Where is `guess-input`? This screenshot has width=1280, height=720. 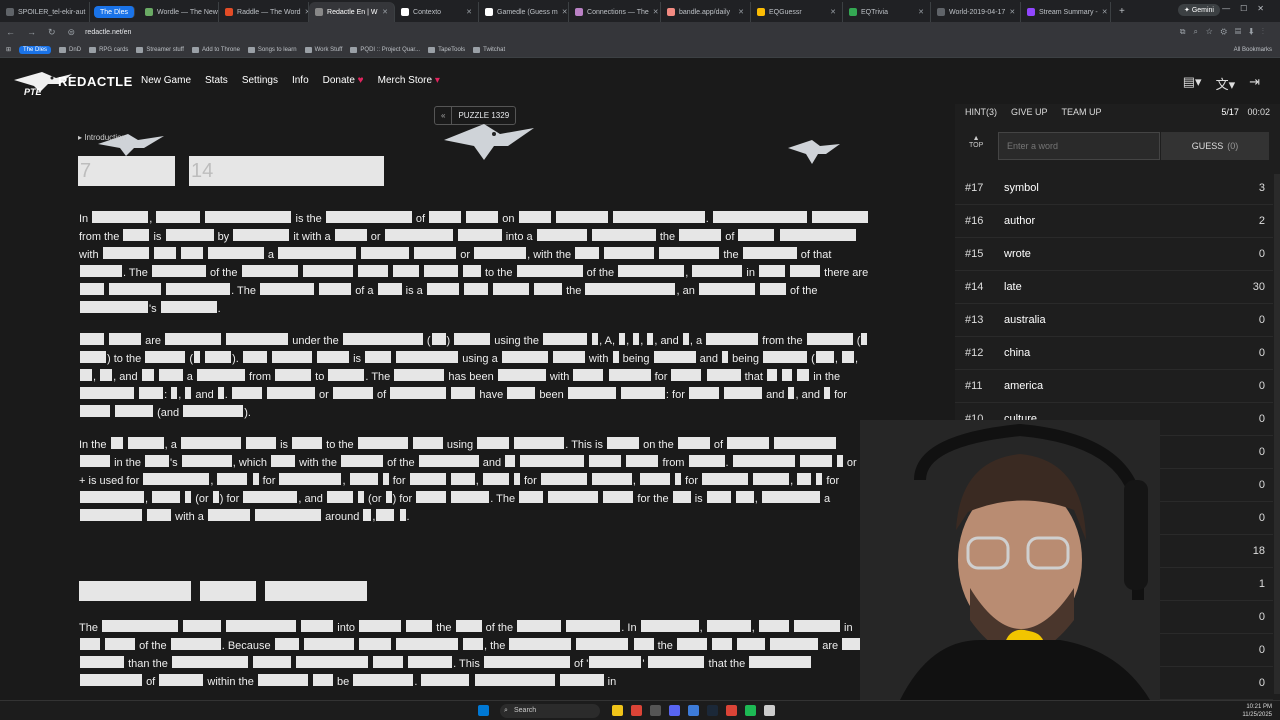 guess-input is located at coordinates (1079, 146).